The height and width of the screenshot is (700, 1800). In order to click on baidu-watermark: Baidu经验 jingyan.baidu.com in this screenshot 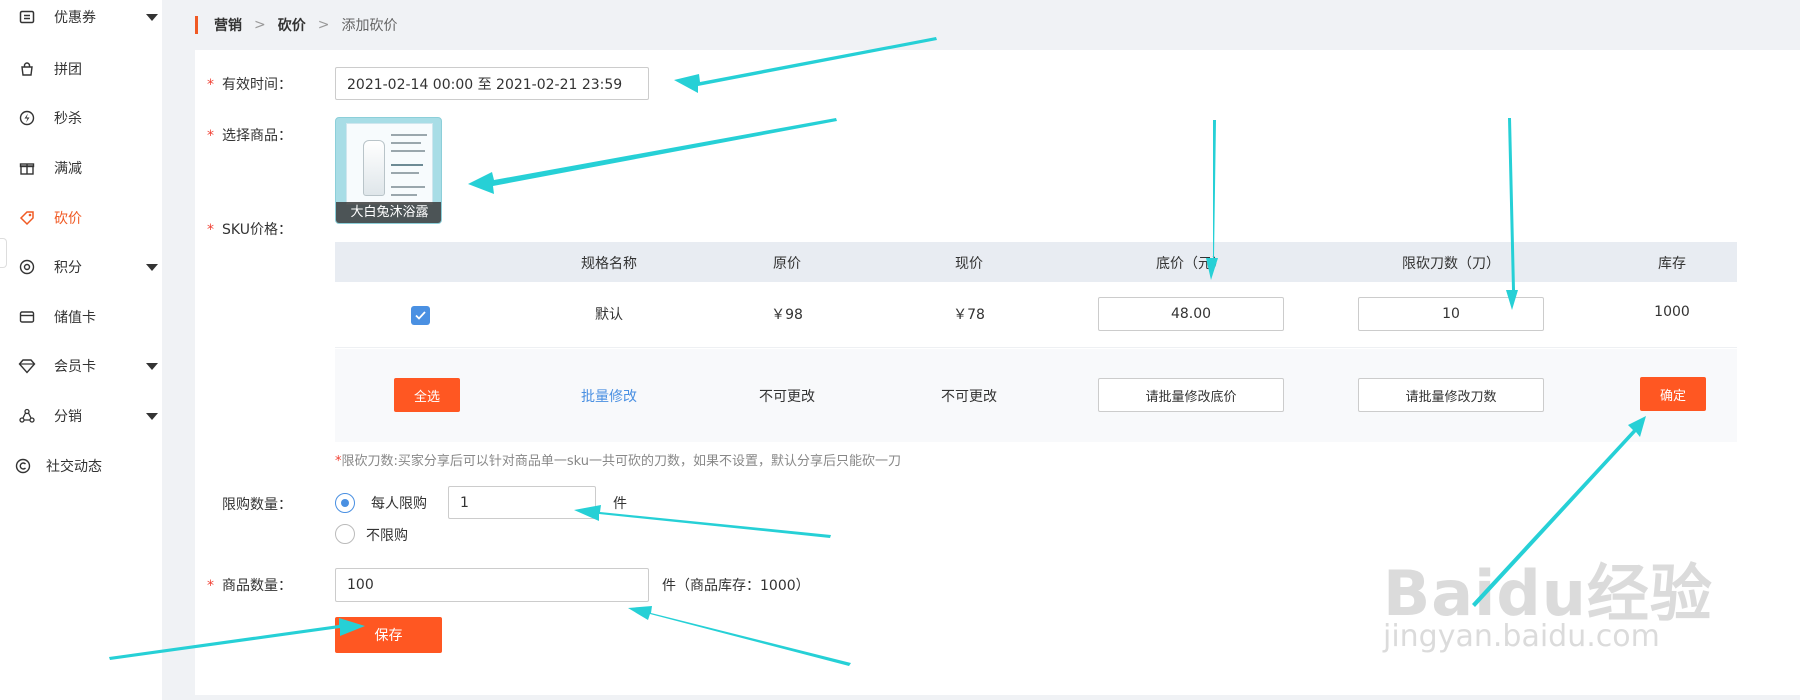, I will do `click(1548, 598)`.